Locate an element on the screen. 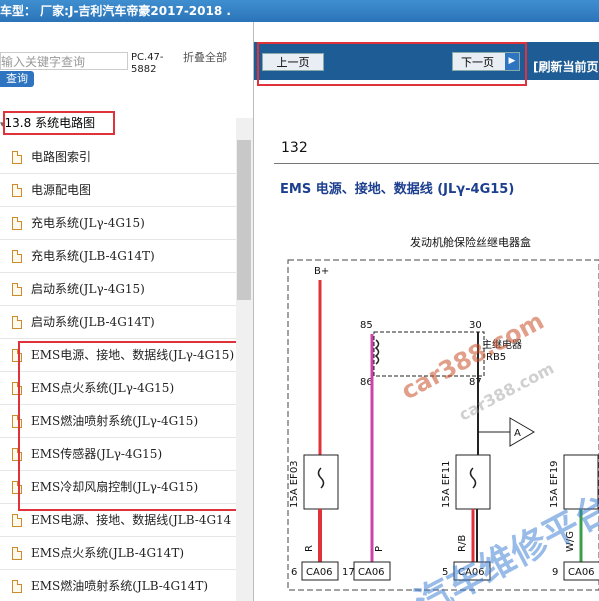  label-pin17: 17 is located at coordinates (348, 572).